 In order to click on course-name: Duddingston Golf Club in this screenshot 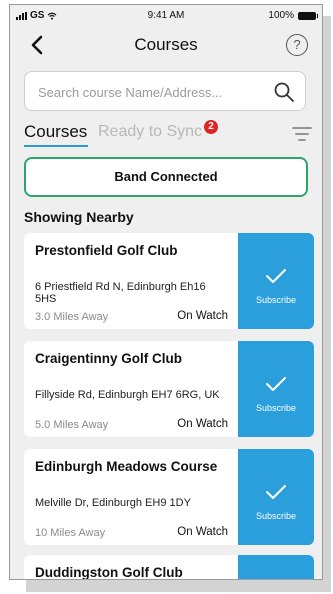, I will do `click(109, 572)`.